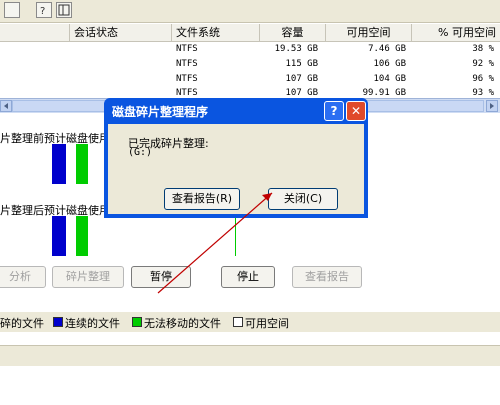 Image resolution: width=500 pixels, height=405 pixels. Describe the element at coordinates (250, 11) in the screenshot. I see `toolbar: ?` at that location.